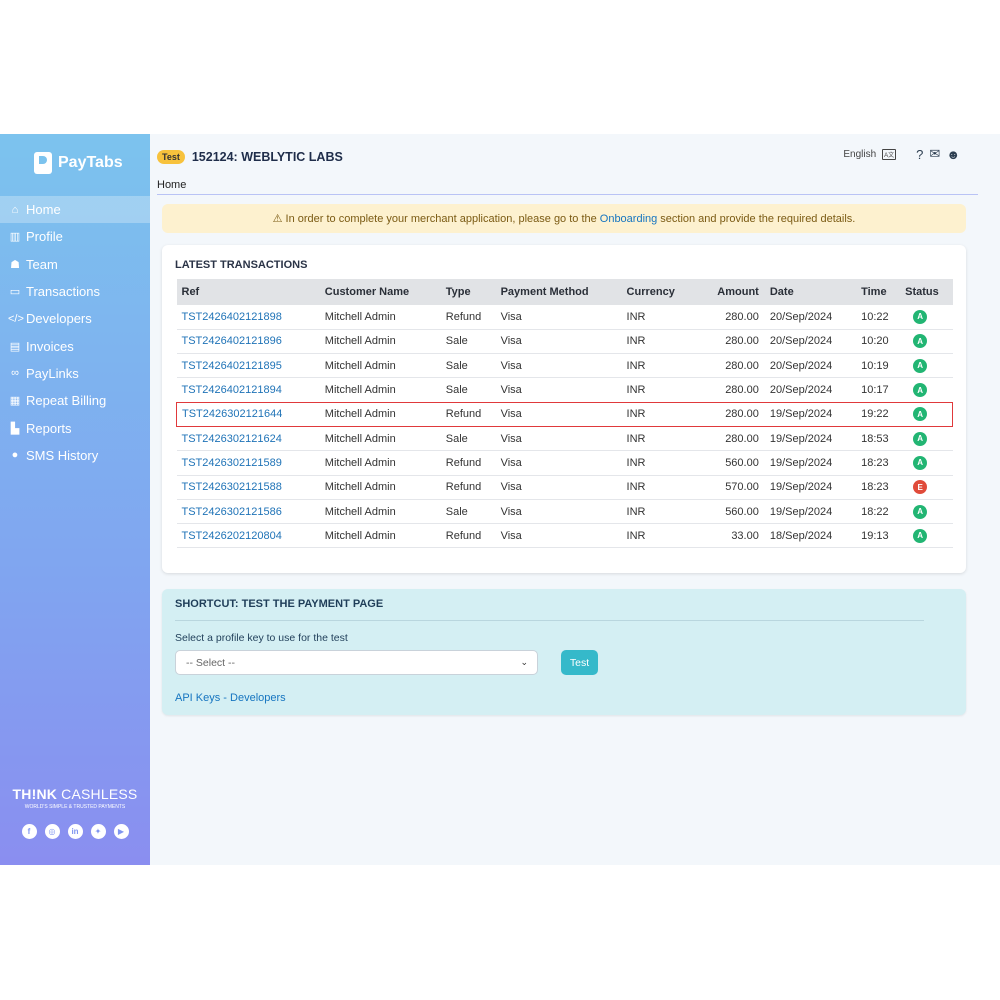 Image resolution: width=1000 pixels, height=1000 pixels. Describe the element at coordinates (15, 237) in the screenshot. I see `bank-icon: ▥` at that location.